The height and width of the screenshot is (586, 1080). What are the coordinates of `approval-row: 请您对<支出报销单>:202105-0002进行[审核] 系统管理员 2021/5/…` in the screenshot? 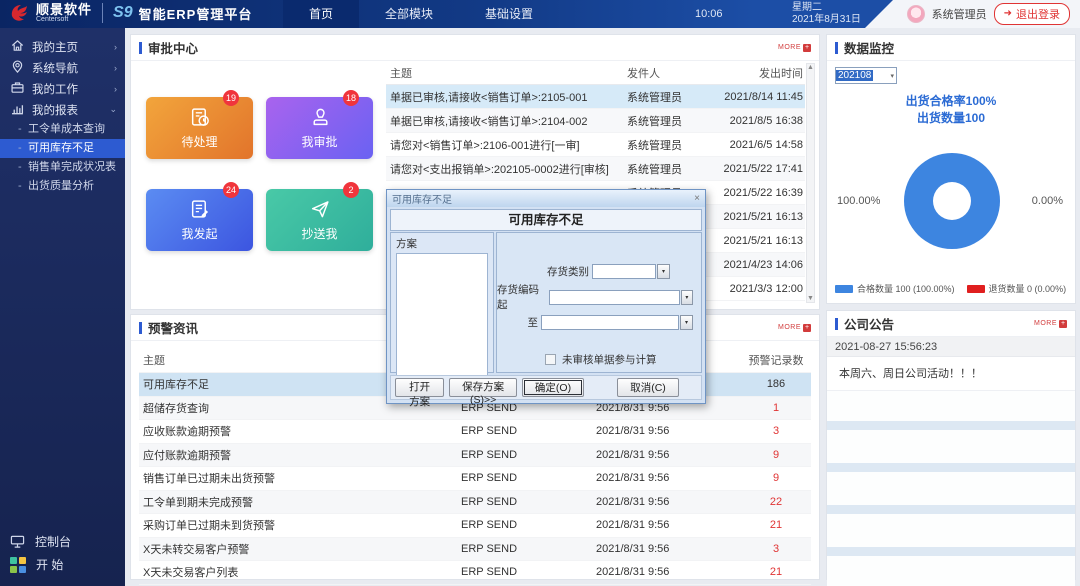 It's located at (595, 169).